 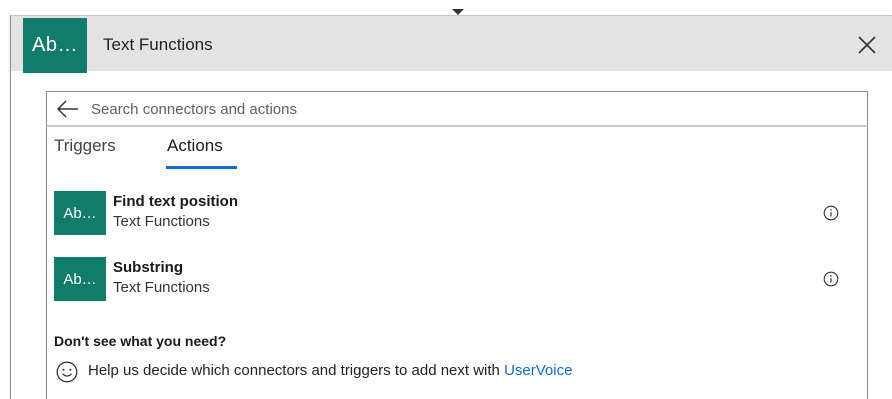 I want to click on dont-see-heading: Don't see what you need?, so click(x=140, y=341).